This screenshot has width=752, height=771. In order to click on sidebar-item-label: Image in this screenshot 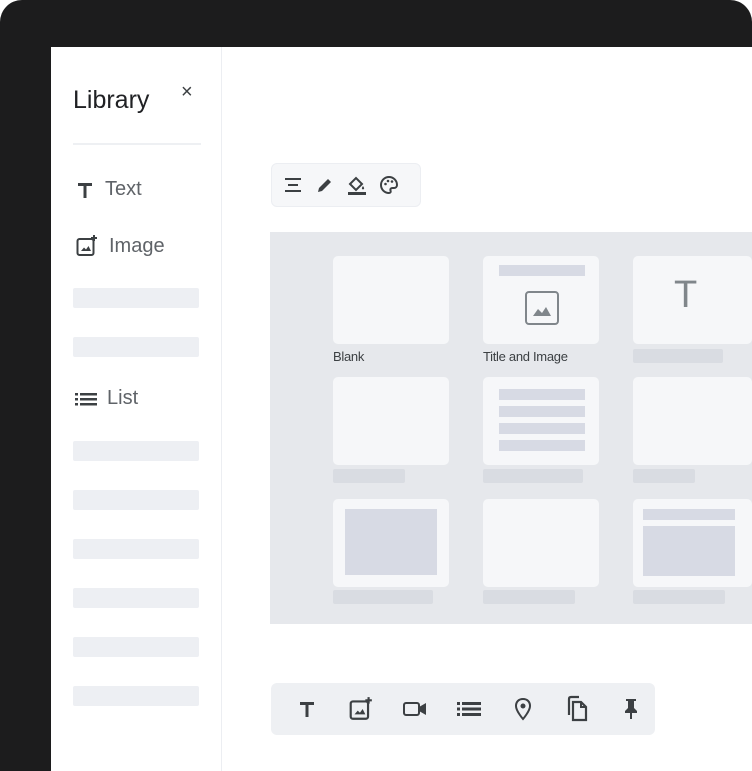, I will do `click(137, 245)`.